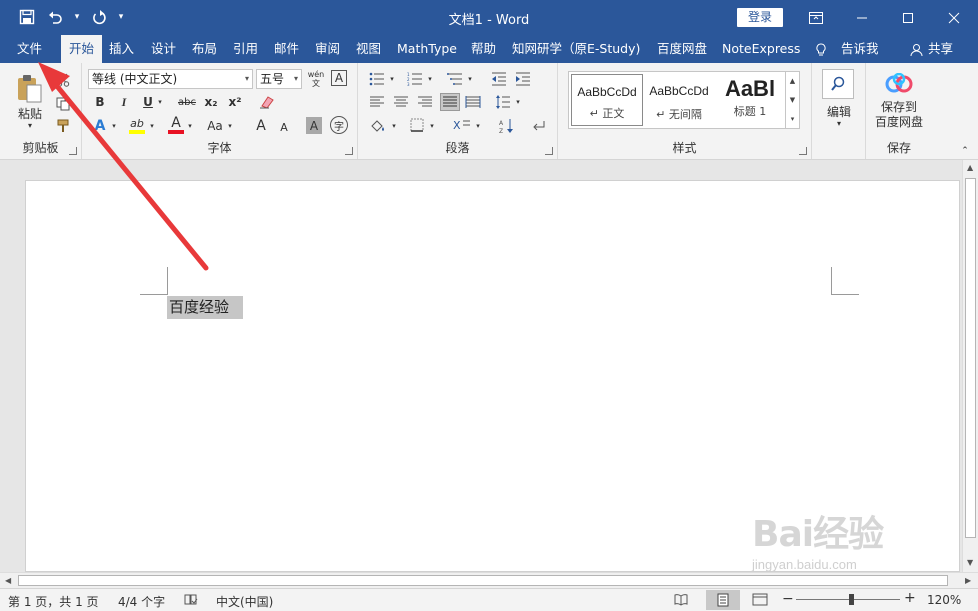 The image size is (978, 611). I want to click on baidu-jingyan-watermark: Bai经验 jingyan.baidu.com, so click(818, 538).